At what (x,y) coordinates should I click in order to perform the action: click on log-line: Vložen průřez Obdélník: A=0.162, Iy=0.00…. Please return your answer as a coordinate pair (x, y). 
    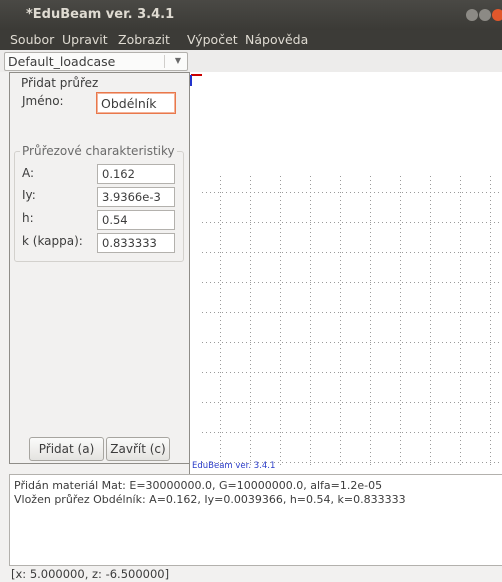
    Looking at the image, I should click on (210, 499).